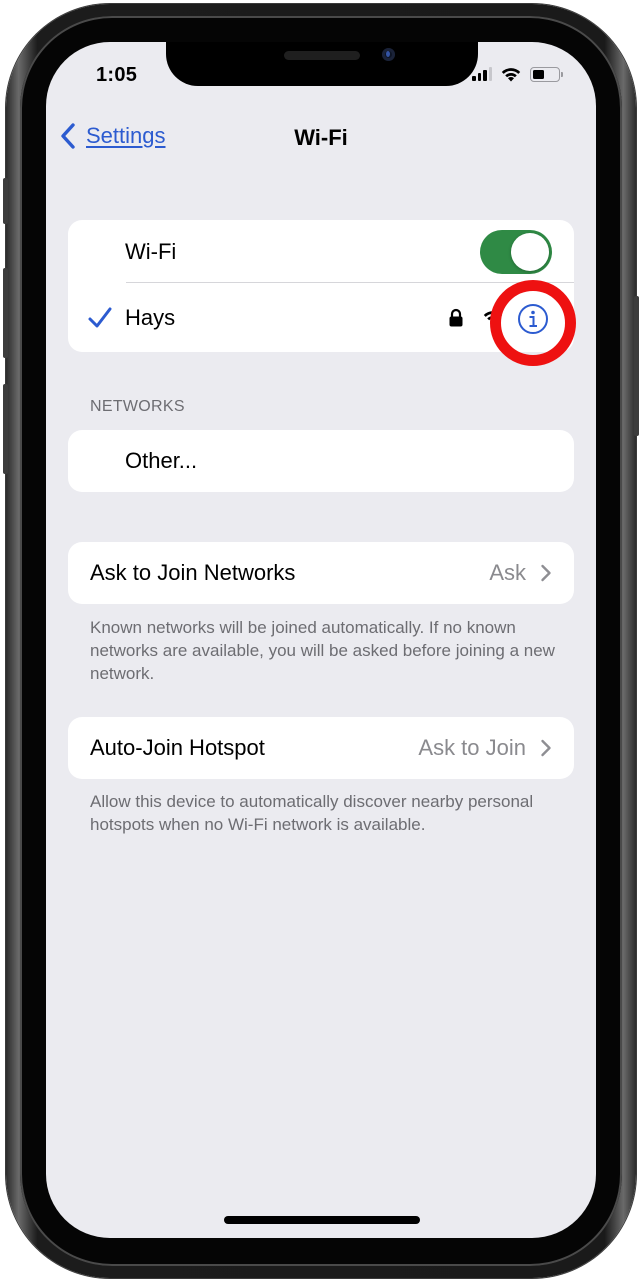 The width and height of the screenshot is (642, 1280). I want to click on auto-join-hotspot-row: Auto-Join Hotspot Ask to Join, so click(321, 748).